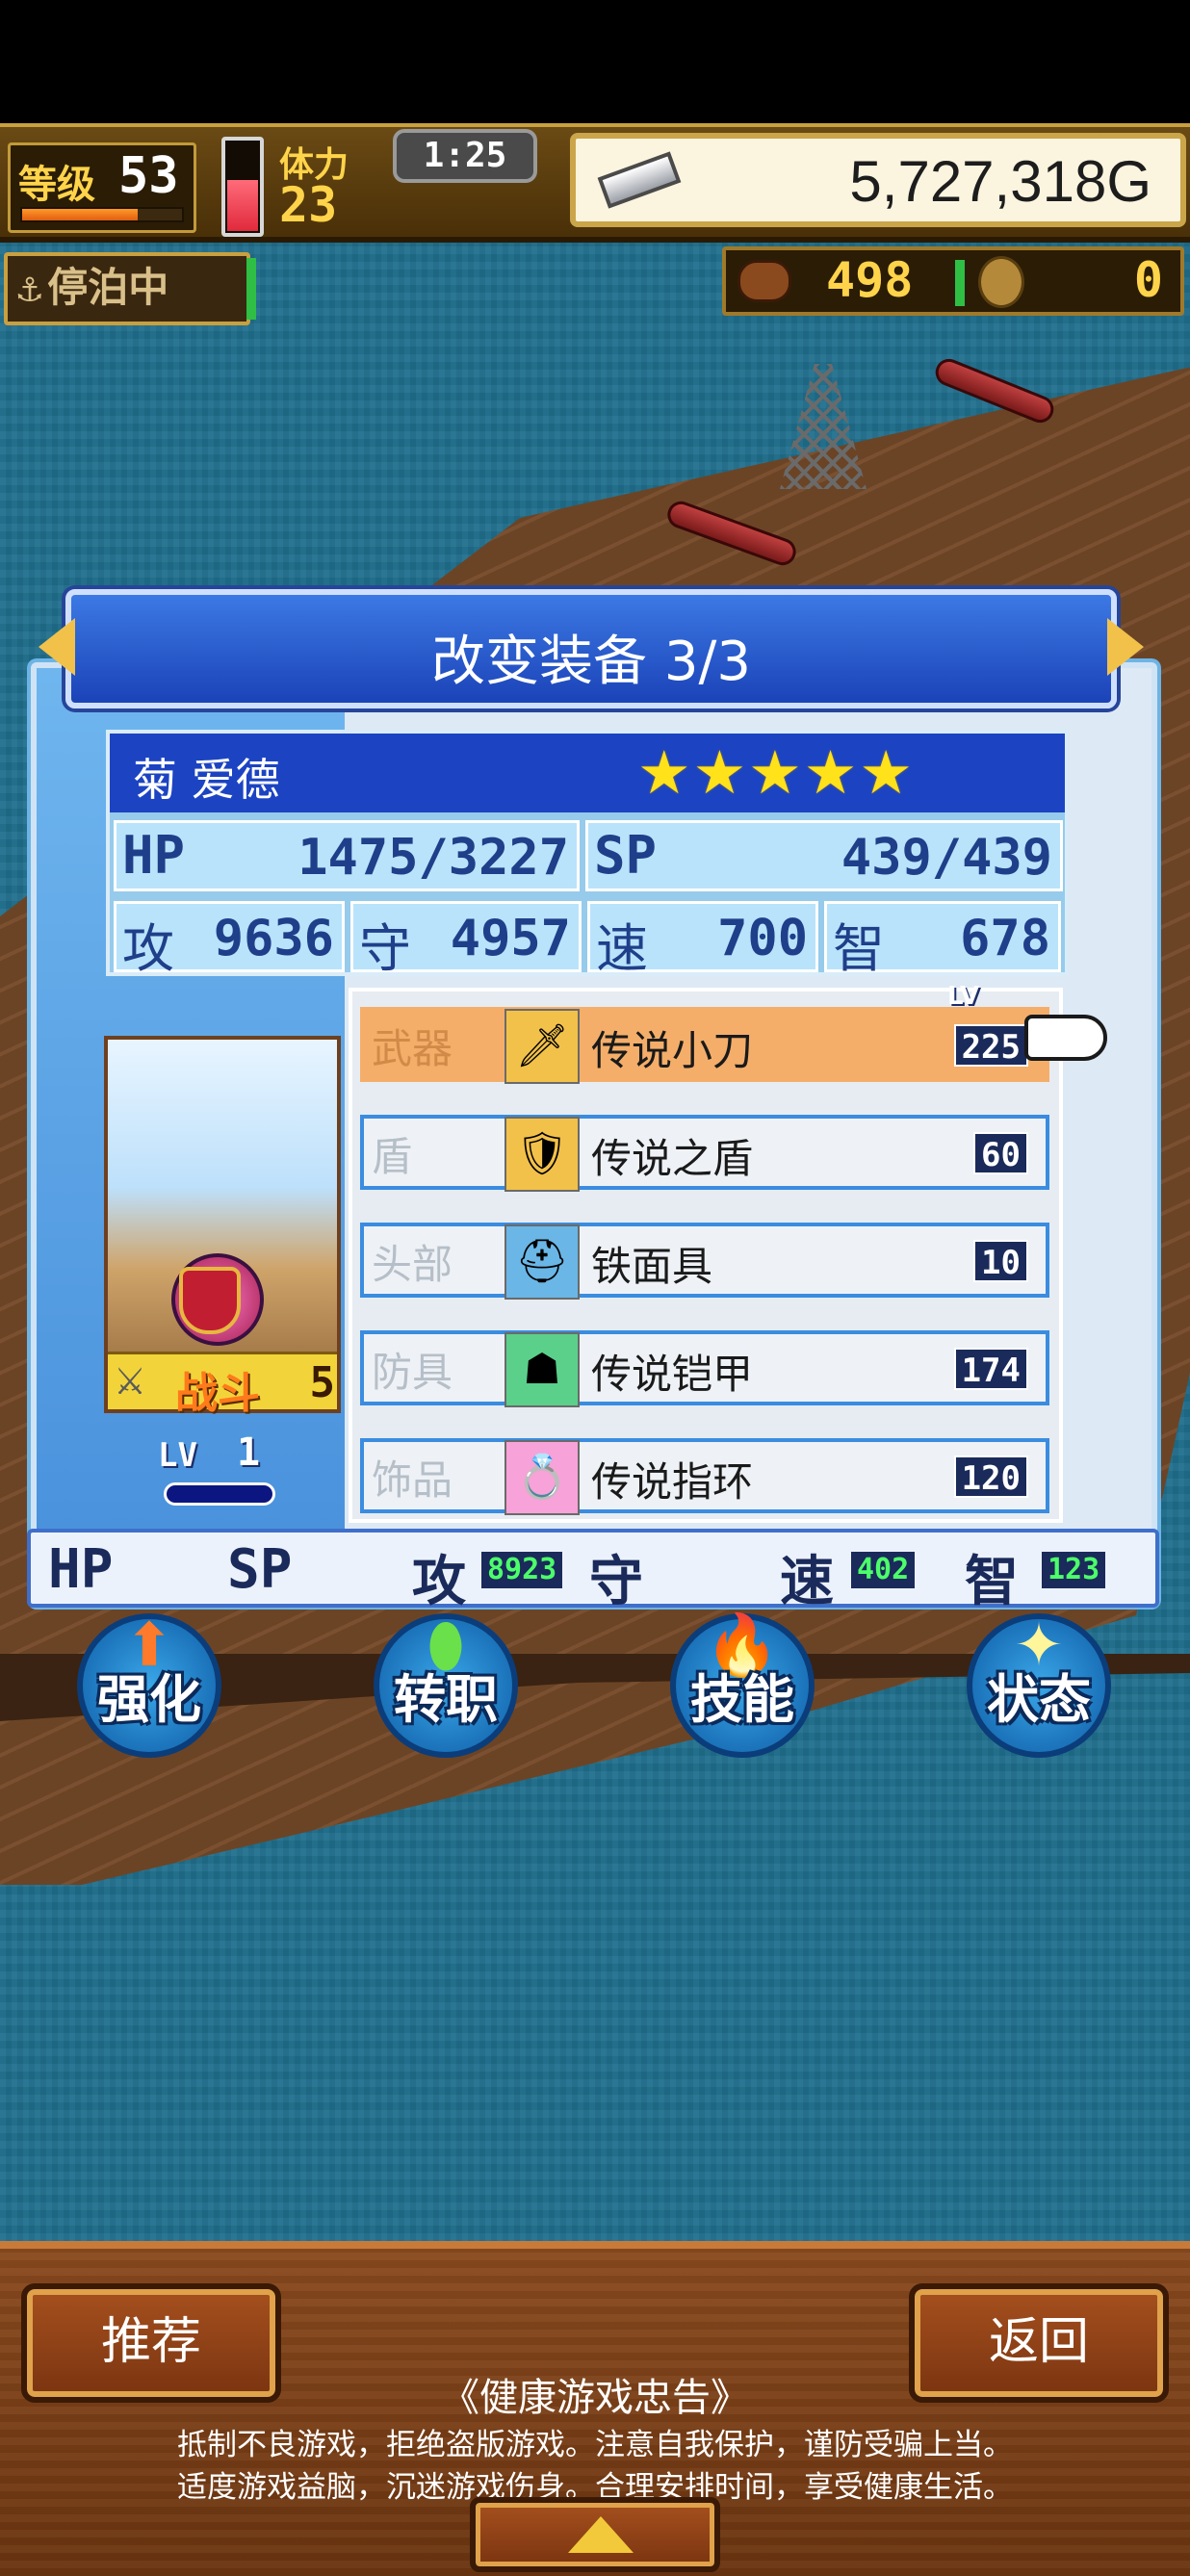  What do you see at coordinates (223, 1227) in the screenshot?
I see `character-portrait: ⚔ 战斗 5` at bounding box center [223, 1227].